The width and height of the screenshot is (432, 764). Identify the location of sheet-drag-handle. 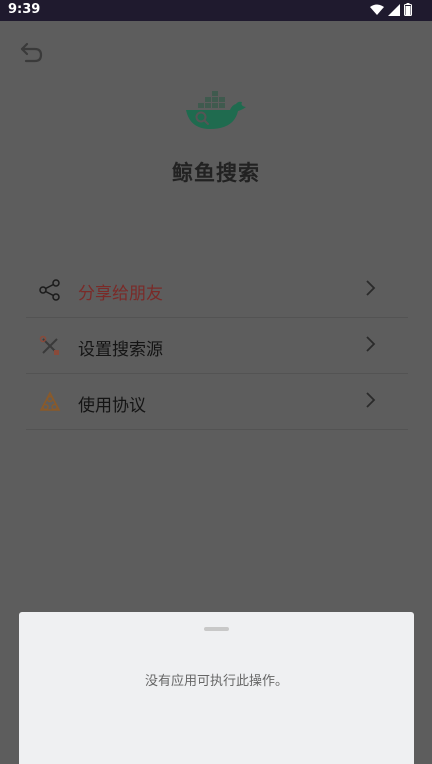
(216, 629).